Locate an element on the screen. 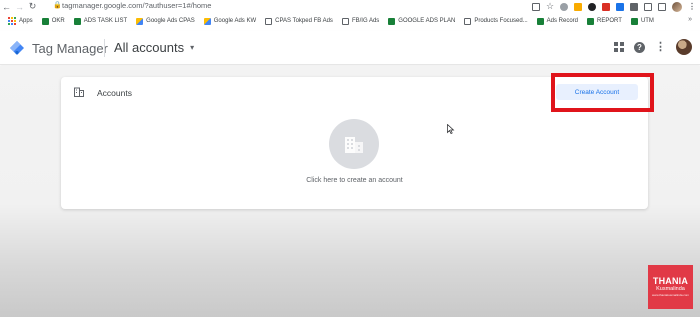  bookmark-ads-task-list: ADS TASK LIST is located at coordinates (100, 21).